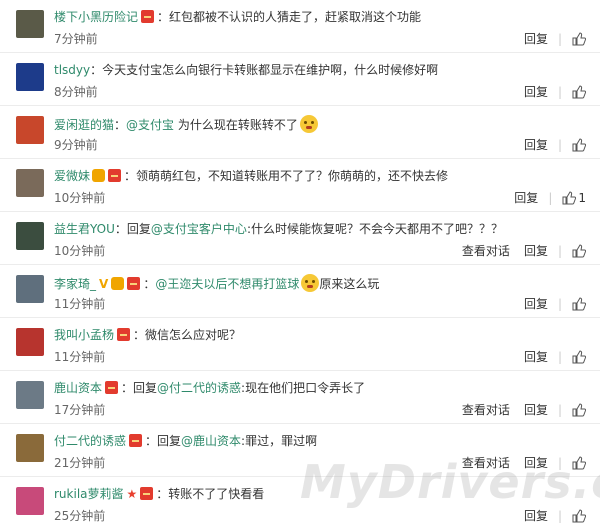 The image size is (600, 532). What do you see at coordinates (84, 125) in the screenshot?
I see `username-link: 爱闲逛的猫` at bounding box center [84, 125].